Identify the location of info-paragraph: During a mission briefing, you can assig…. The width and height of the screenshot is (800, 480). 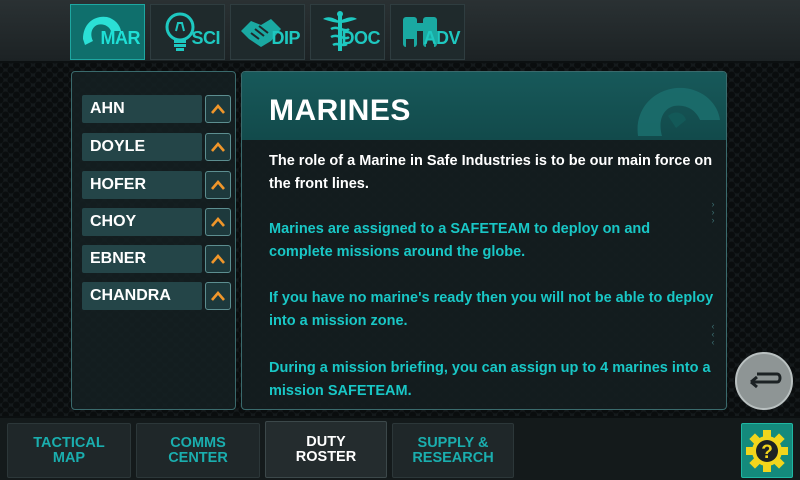
(490, 379).